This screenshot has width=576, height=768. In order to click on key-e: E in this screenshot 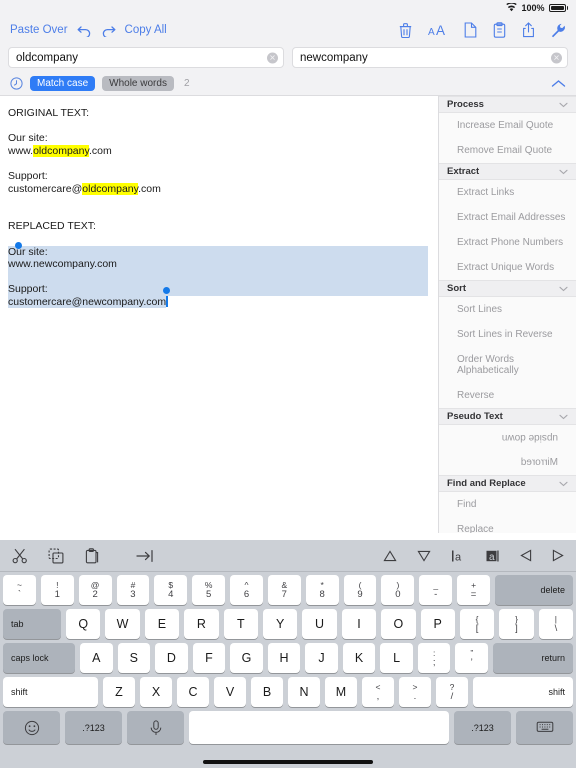, I will do `click(162, 624)`.